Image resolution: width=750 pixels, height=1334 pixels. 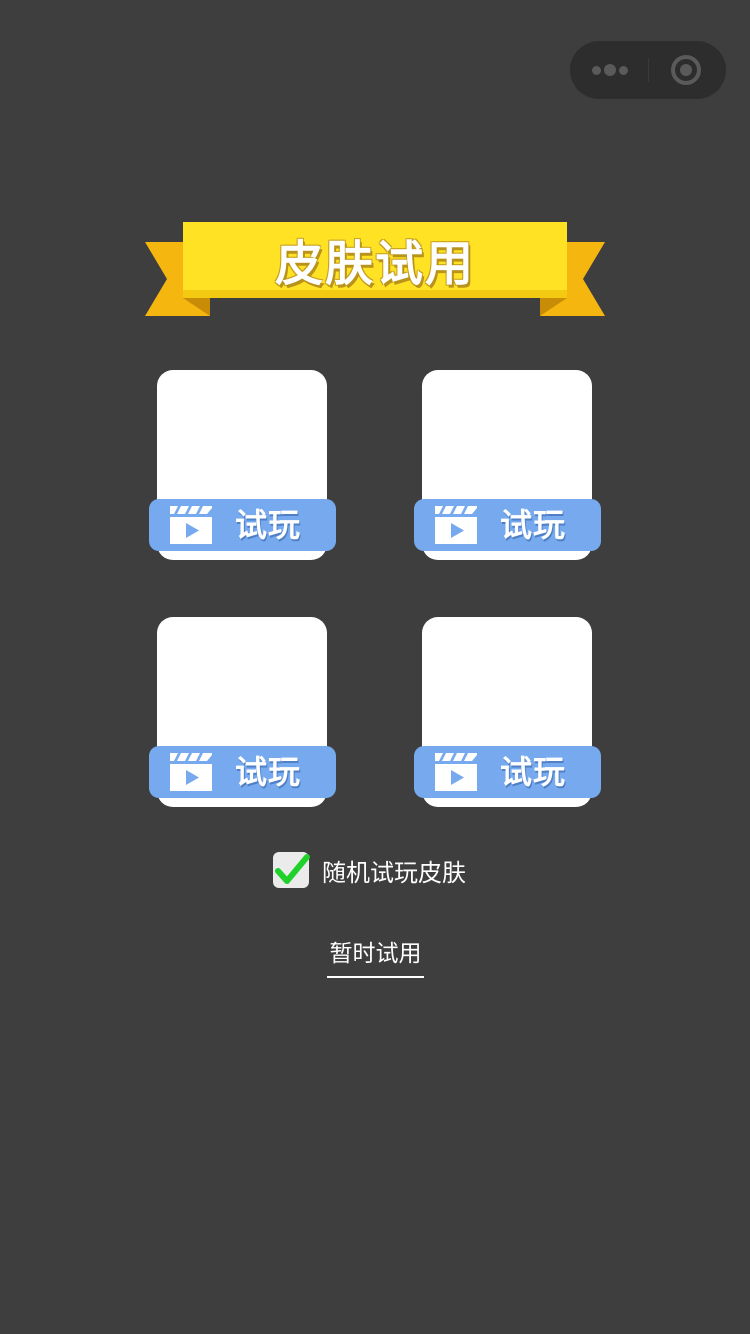 I want to click on random-trial-option: 随机试玩皮肤, so click(x=369, y=870).